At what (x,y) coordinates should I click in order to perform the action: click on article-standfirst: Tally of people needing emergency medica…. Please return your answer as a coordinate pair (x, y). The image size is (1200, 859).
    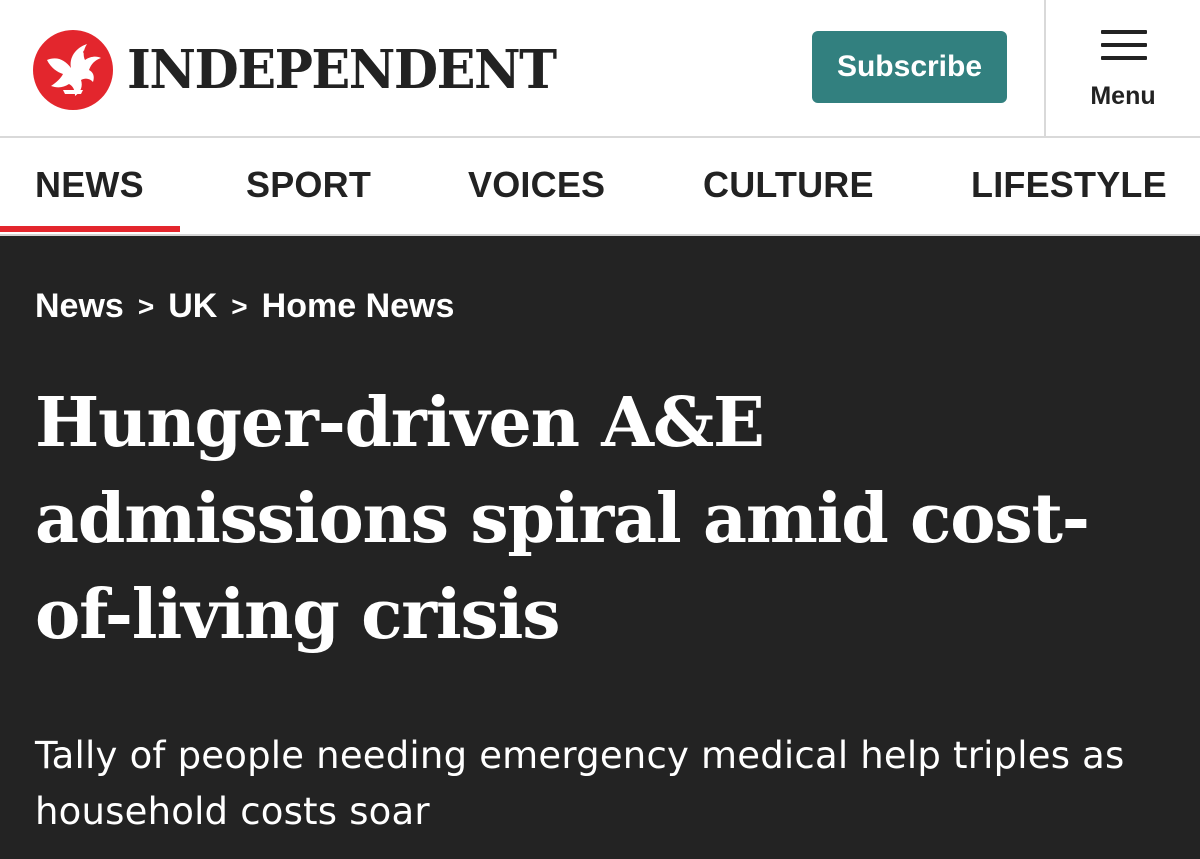
    Looking at the image, I should click on (580, 783).